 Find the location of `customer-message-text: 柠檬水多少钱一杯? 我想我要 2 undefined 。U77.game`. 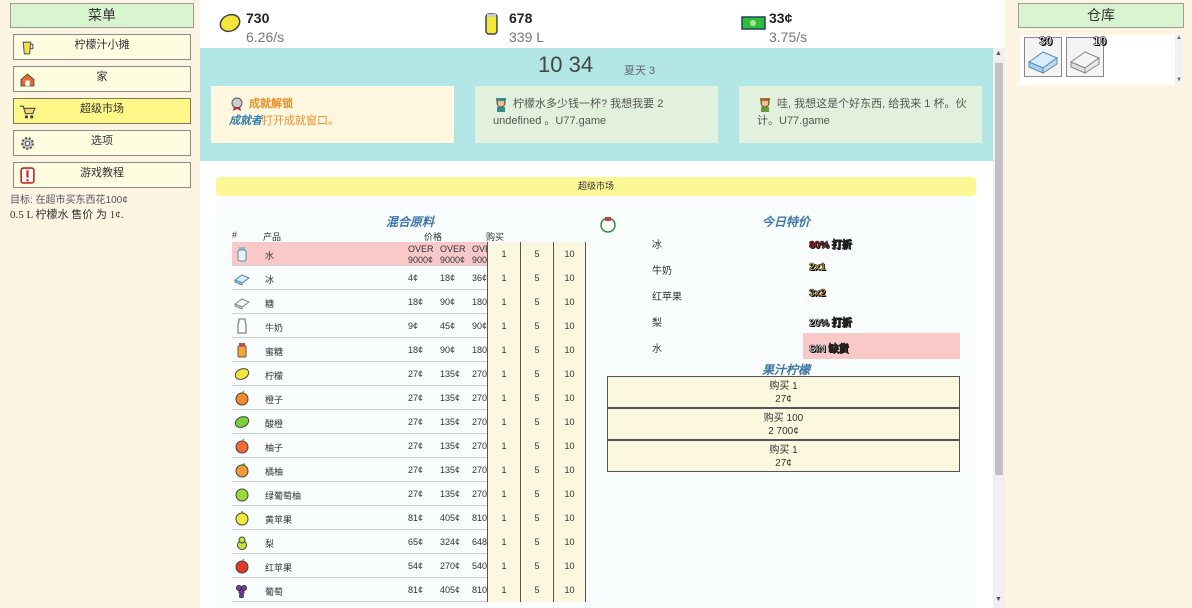

customer-message-text: 柠檬水多少钱一杯? 我想我要 2 undefined 。U77.game is located at coordinates (578, 112).